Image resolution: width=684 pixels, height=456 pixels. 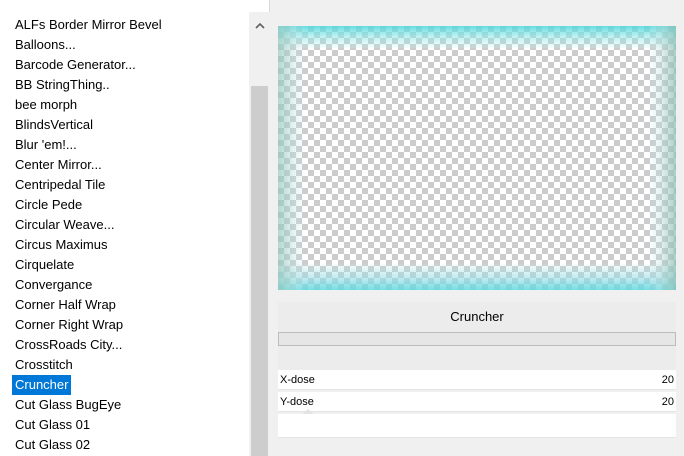 I want to click on list-item-label: Crosstitch, so click(x=44, y=364).